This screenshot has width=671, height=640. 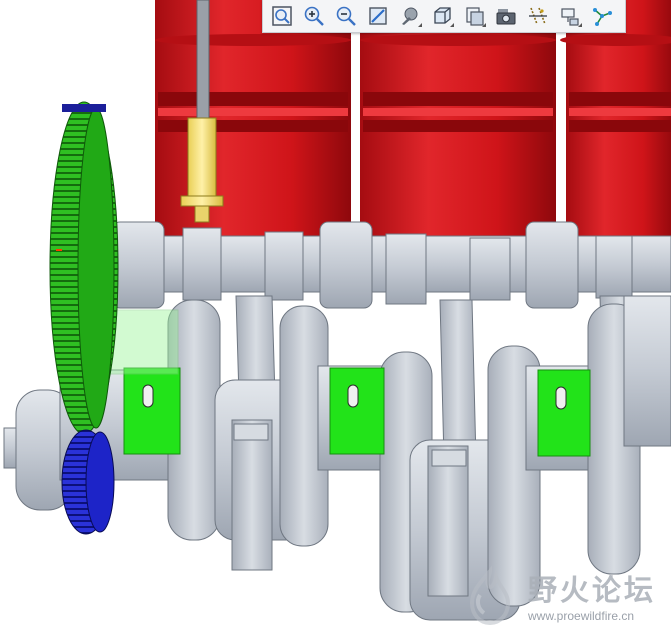 I want to click on watermark-title: 野火论坛, so click(x=592, y=590).